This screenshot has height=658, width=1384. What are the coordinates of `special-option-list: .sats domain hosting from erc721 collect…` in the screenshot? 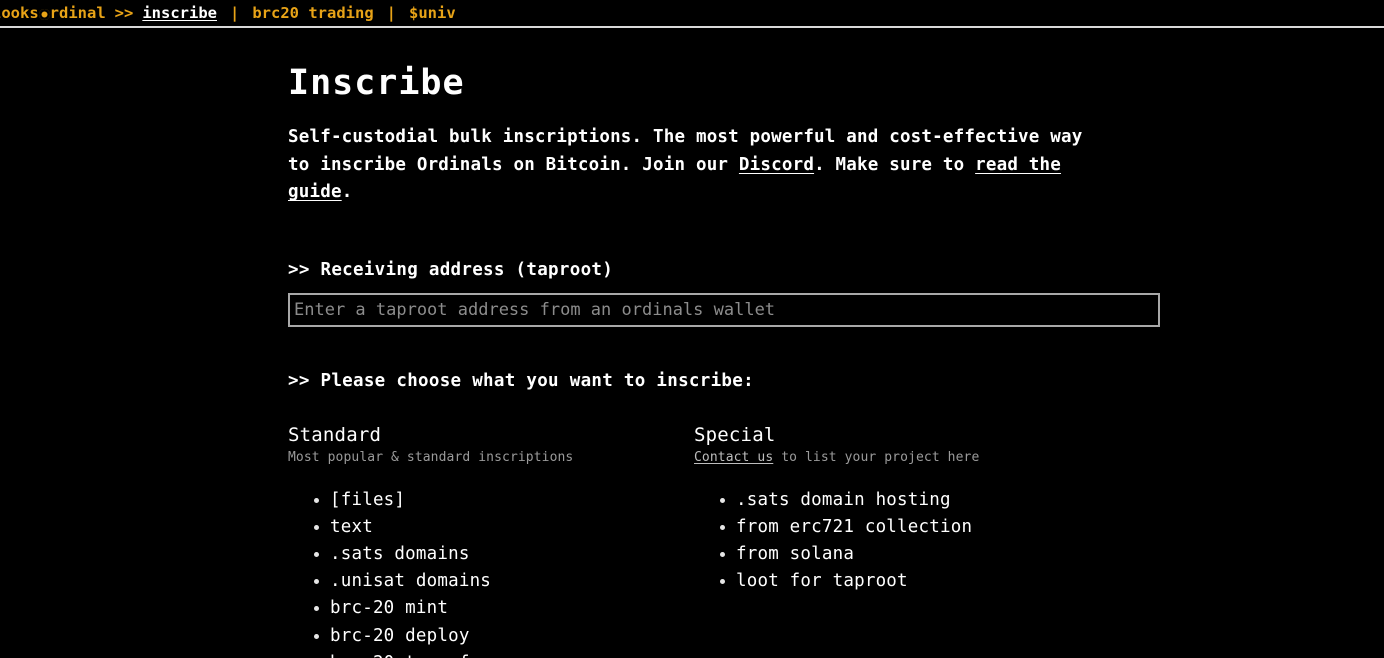 It's located at (897, 541).